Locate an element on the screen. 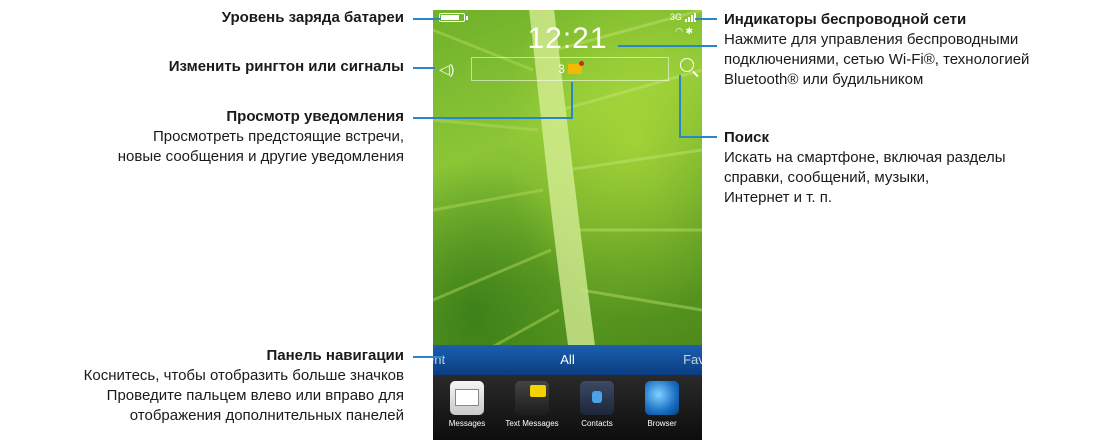 This screenshot has height=440, width=1104. app-dock: Messages Text Messages Contacts Browser is located at coordinates (567, 407).